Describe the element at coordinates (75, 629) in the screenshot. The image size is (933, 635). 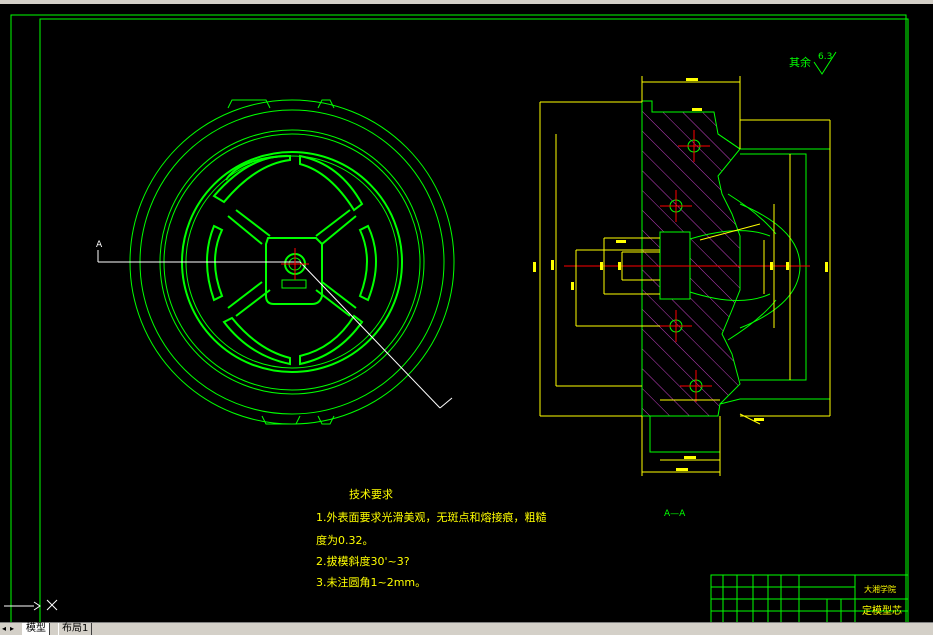
I see `tab-layout1: 布局1` at that location.